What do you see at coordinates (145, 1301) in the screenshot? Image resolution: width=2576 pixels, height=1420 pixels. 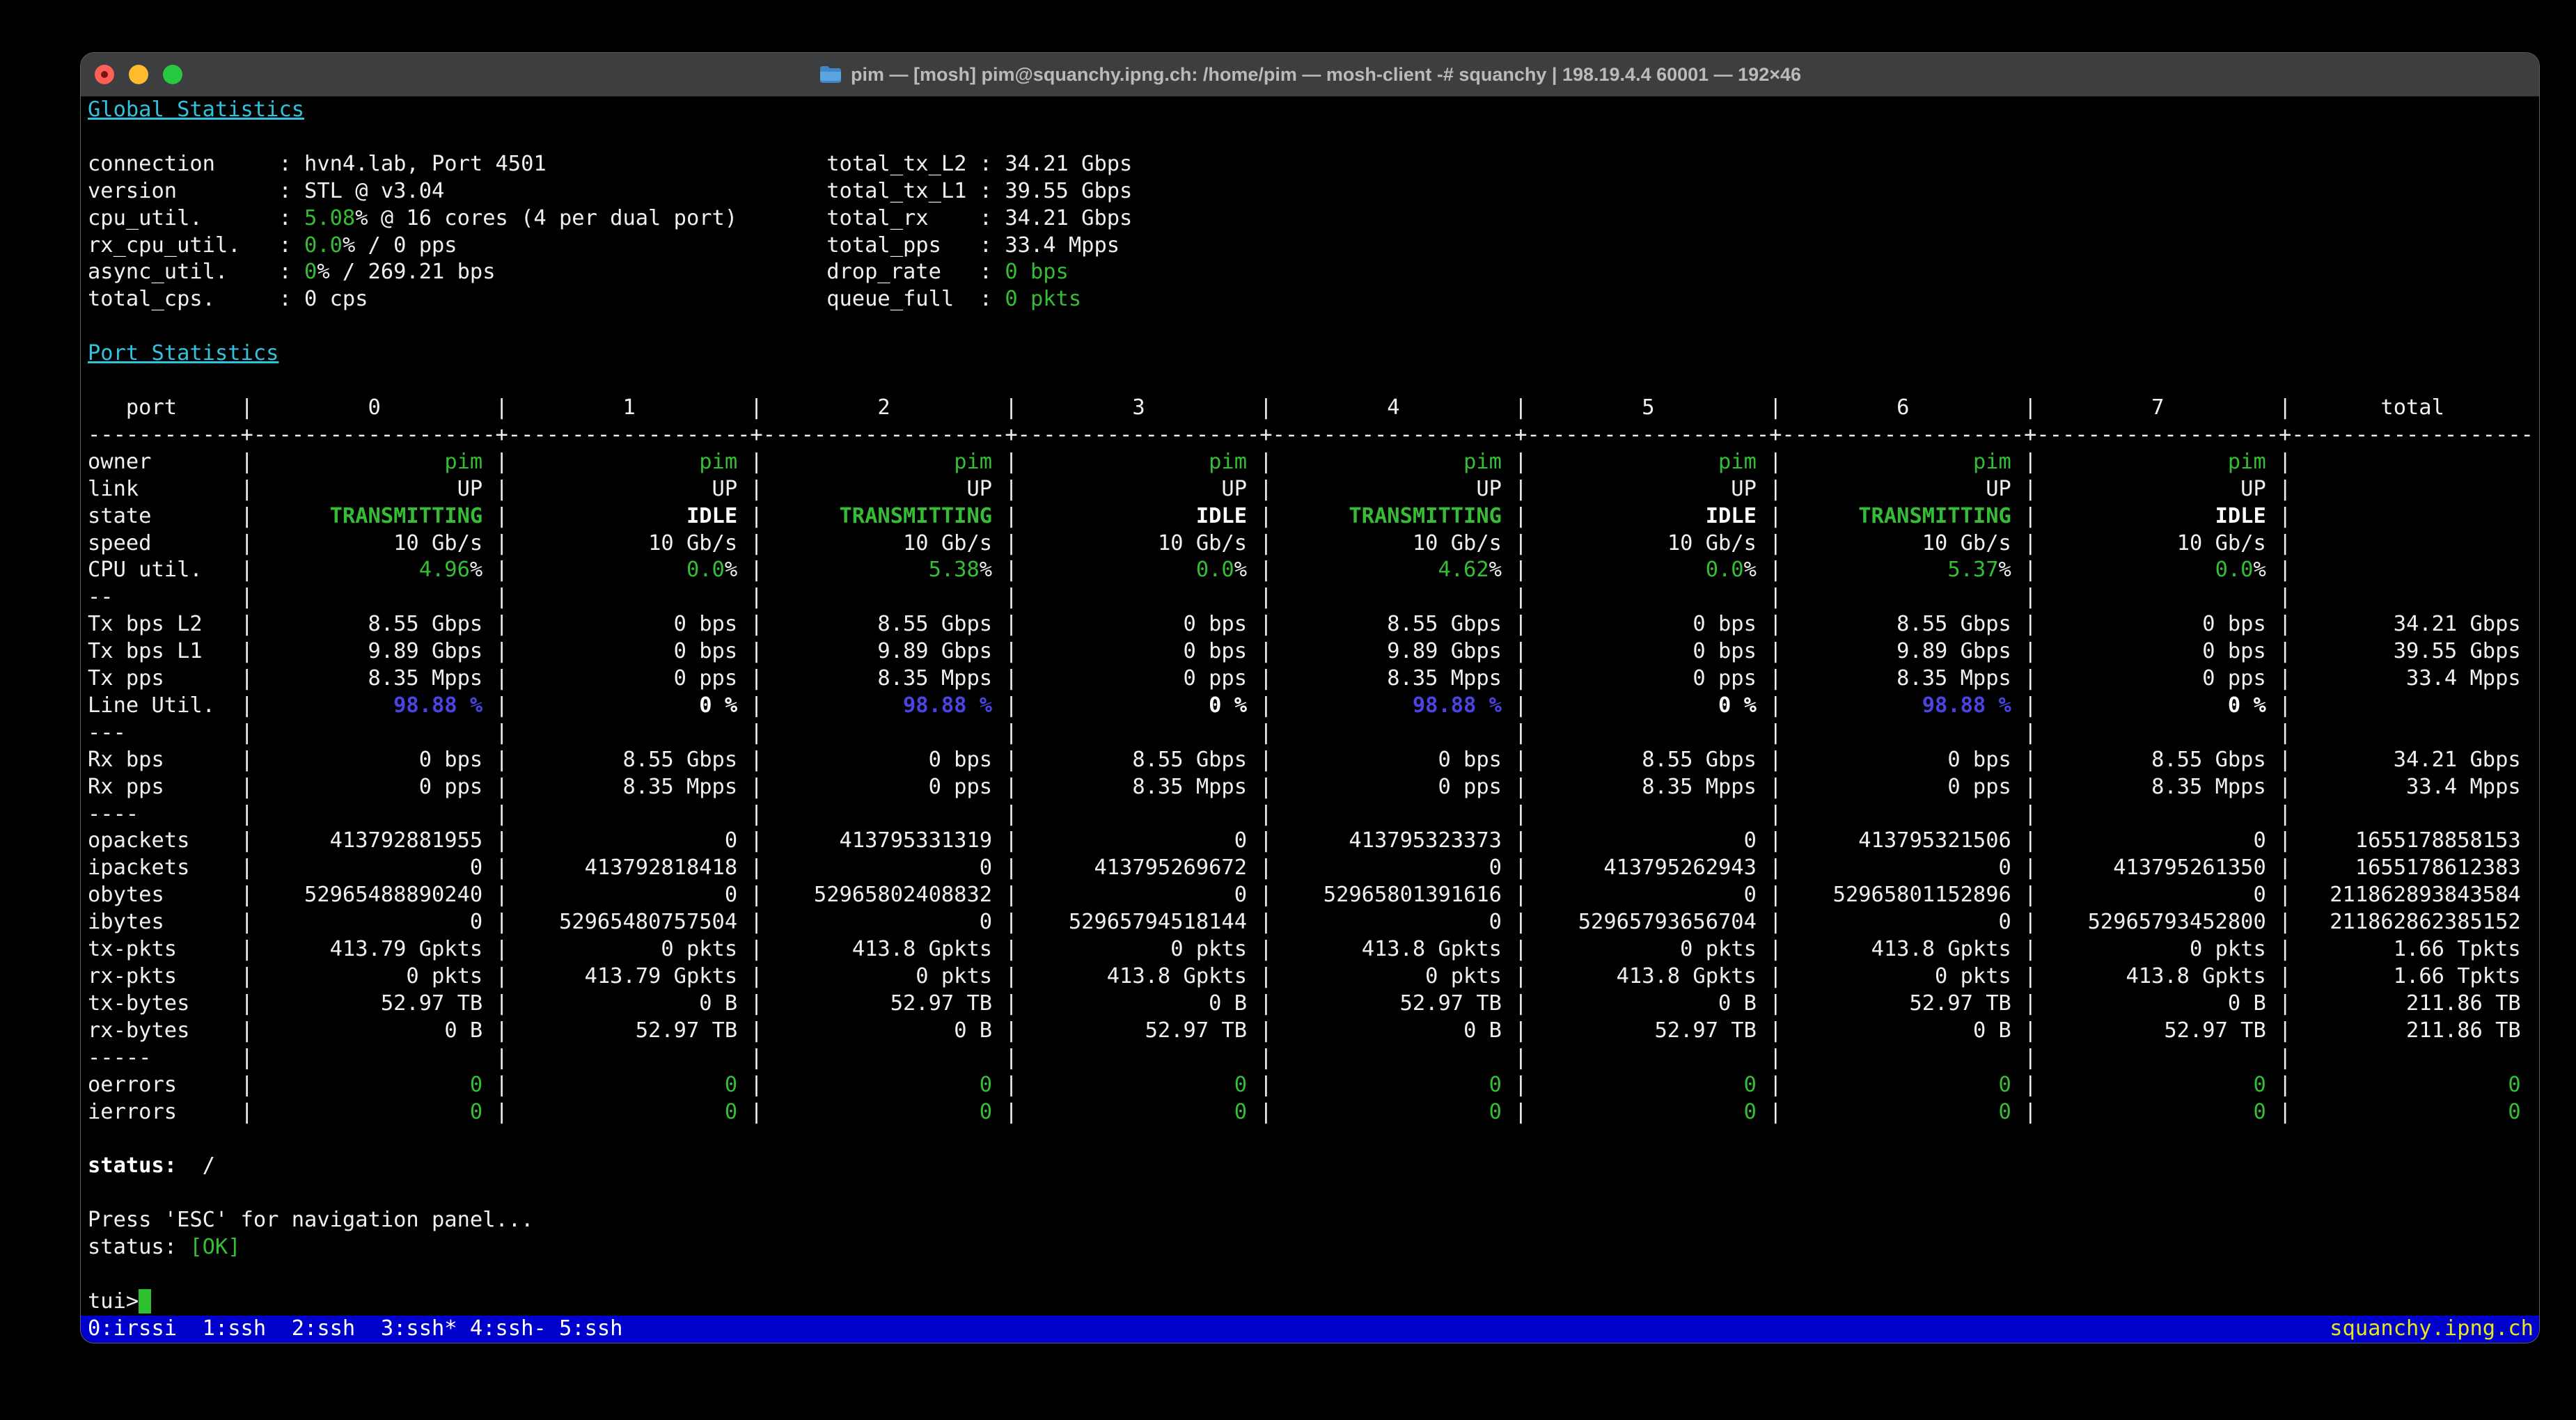 I see `cursor` at bounding box center [145, 1301].